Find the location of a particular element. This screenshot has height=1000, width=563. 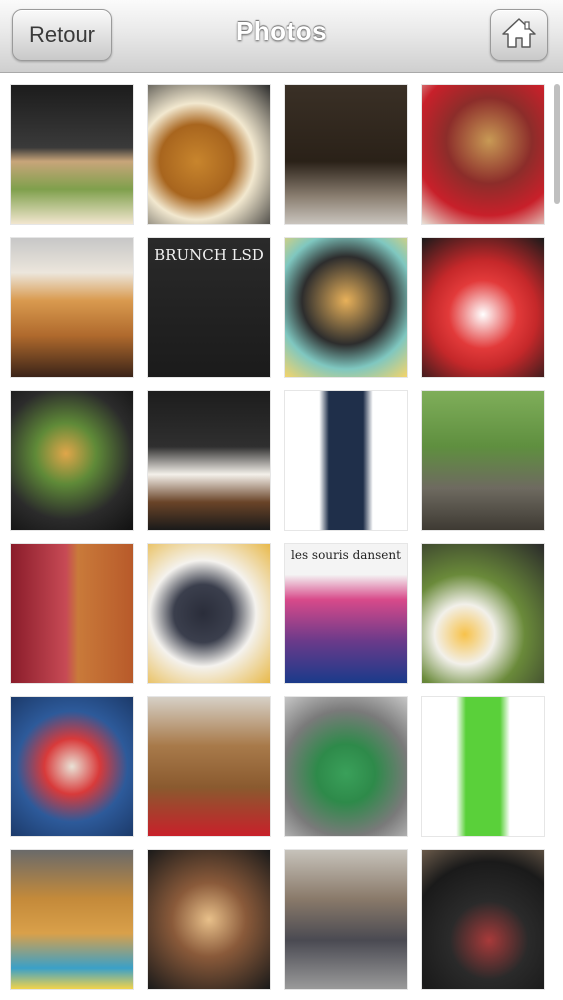

photo-drink-hotdog is located at coordinates (72, 613).